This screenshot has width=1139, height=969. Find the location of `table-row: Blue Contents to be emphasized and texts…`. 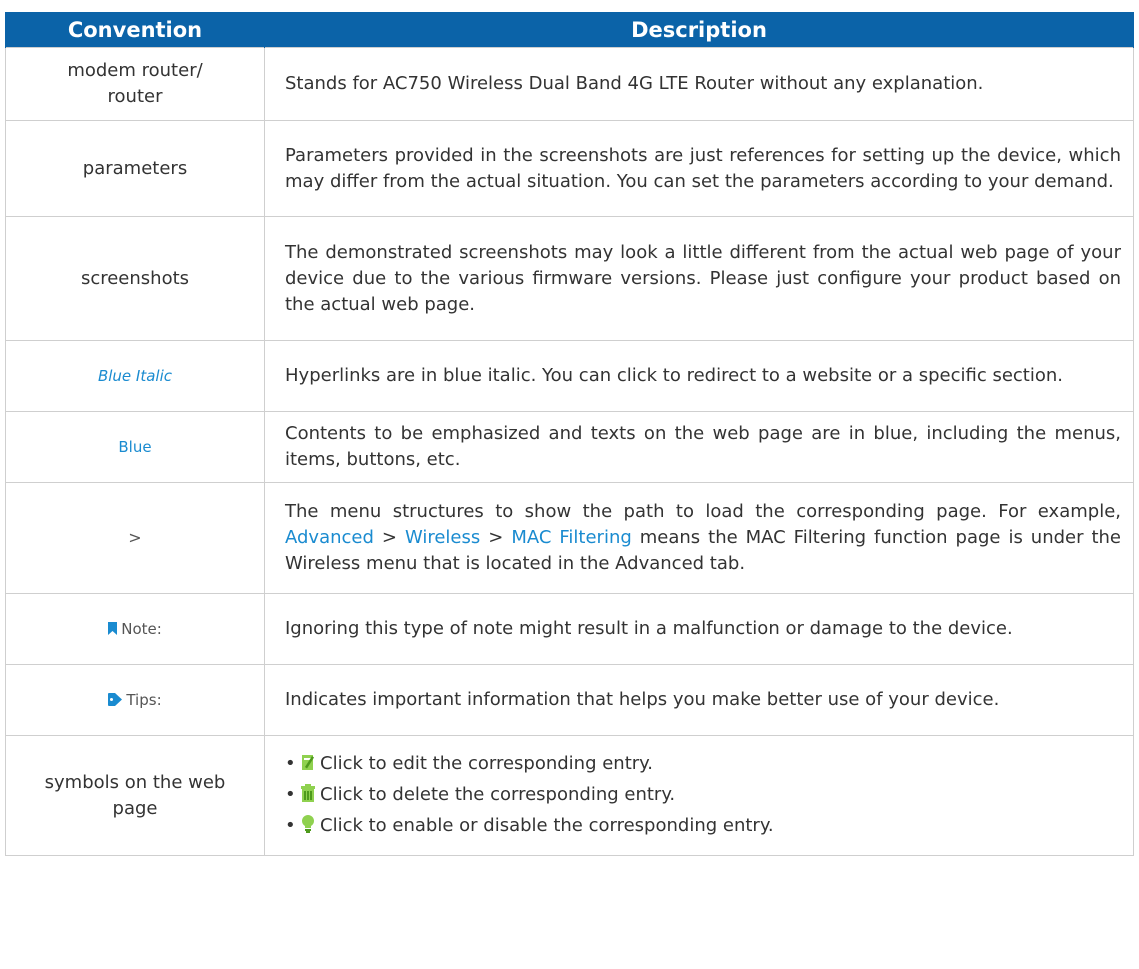

table-row: Blue Contents to be emphasized and texts… is located at coordinates (569, 447).